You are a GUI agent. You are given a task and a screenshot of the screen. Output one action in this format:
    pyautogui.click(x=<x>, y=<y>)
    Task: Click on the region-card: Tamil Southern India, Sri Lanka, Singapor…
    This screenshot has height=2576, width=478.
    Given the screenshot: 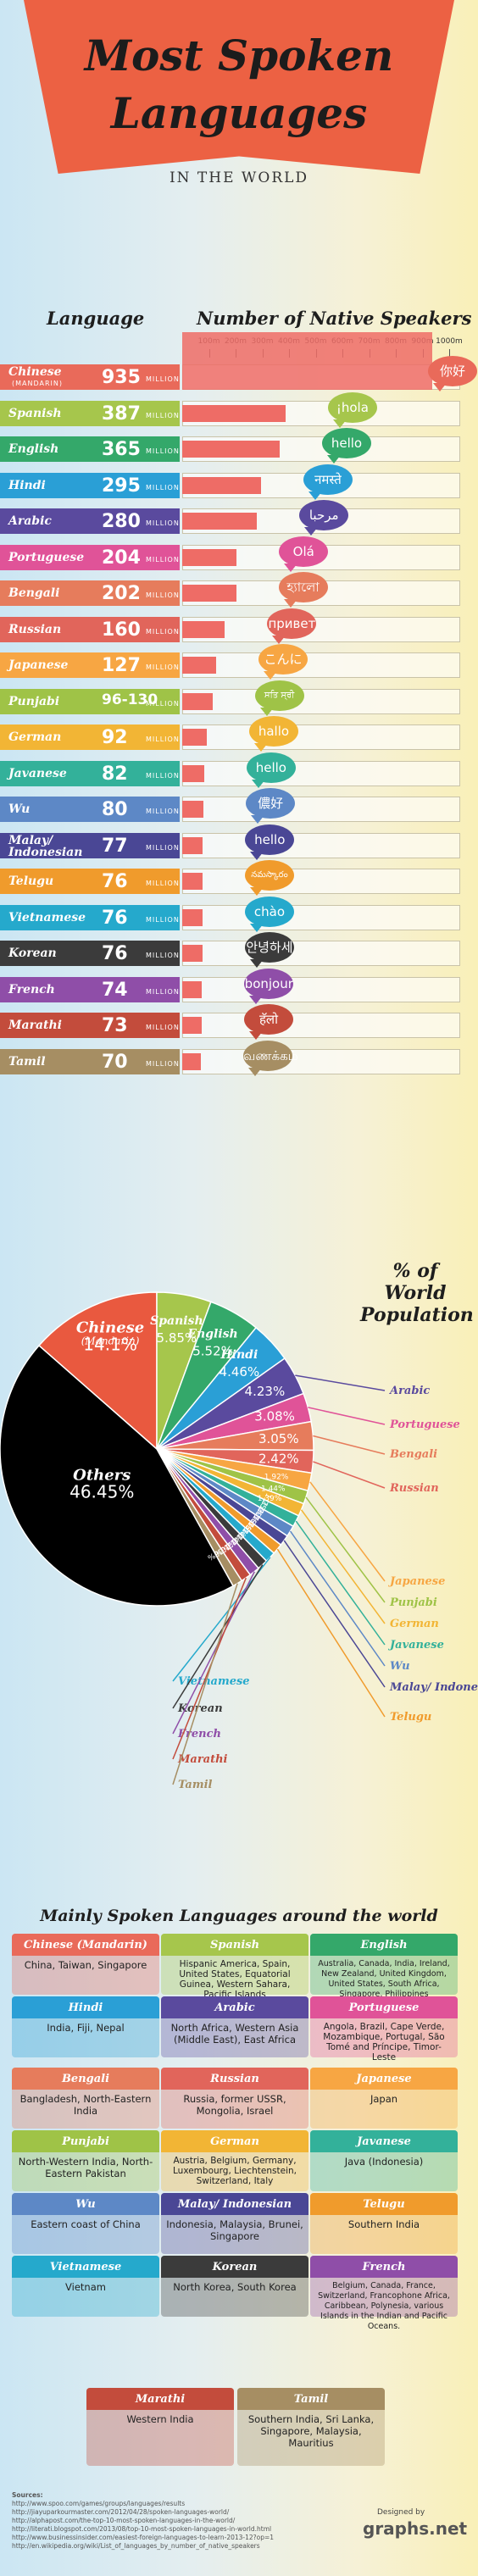 What is the action you would take?
    pyautogui.click(x=311, y=2427)
    